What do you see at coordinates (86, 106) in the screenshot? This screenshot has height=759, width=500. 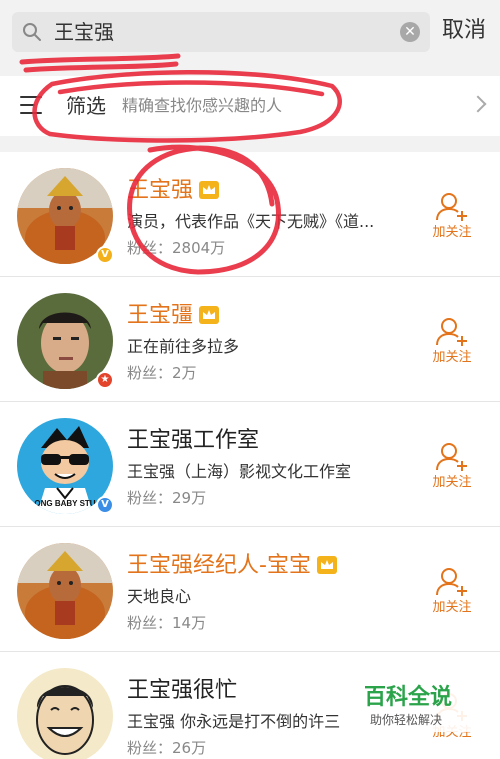 I see `filter-label: 筛选` at bounding box center [86, 106].